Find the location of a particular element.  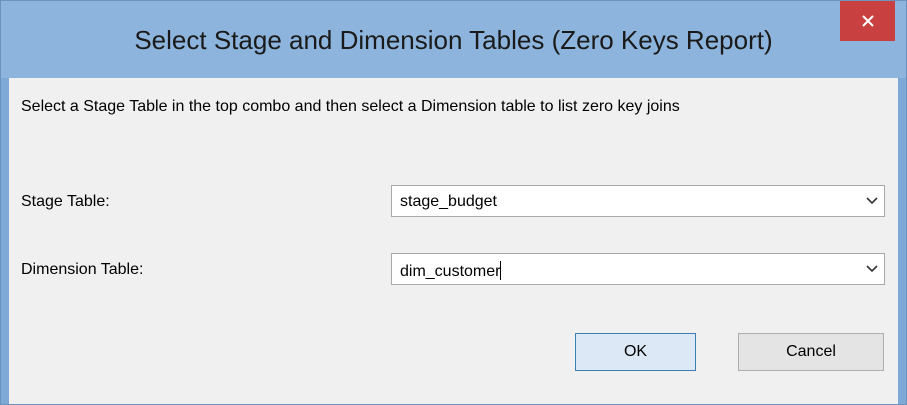

close-button is located at coordinates (867, 21).